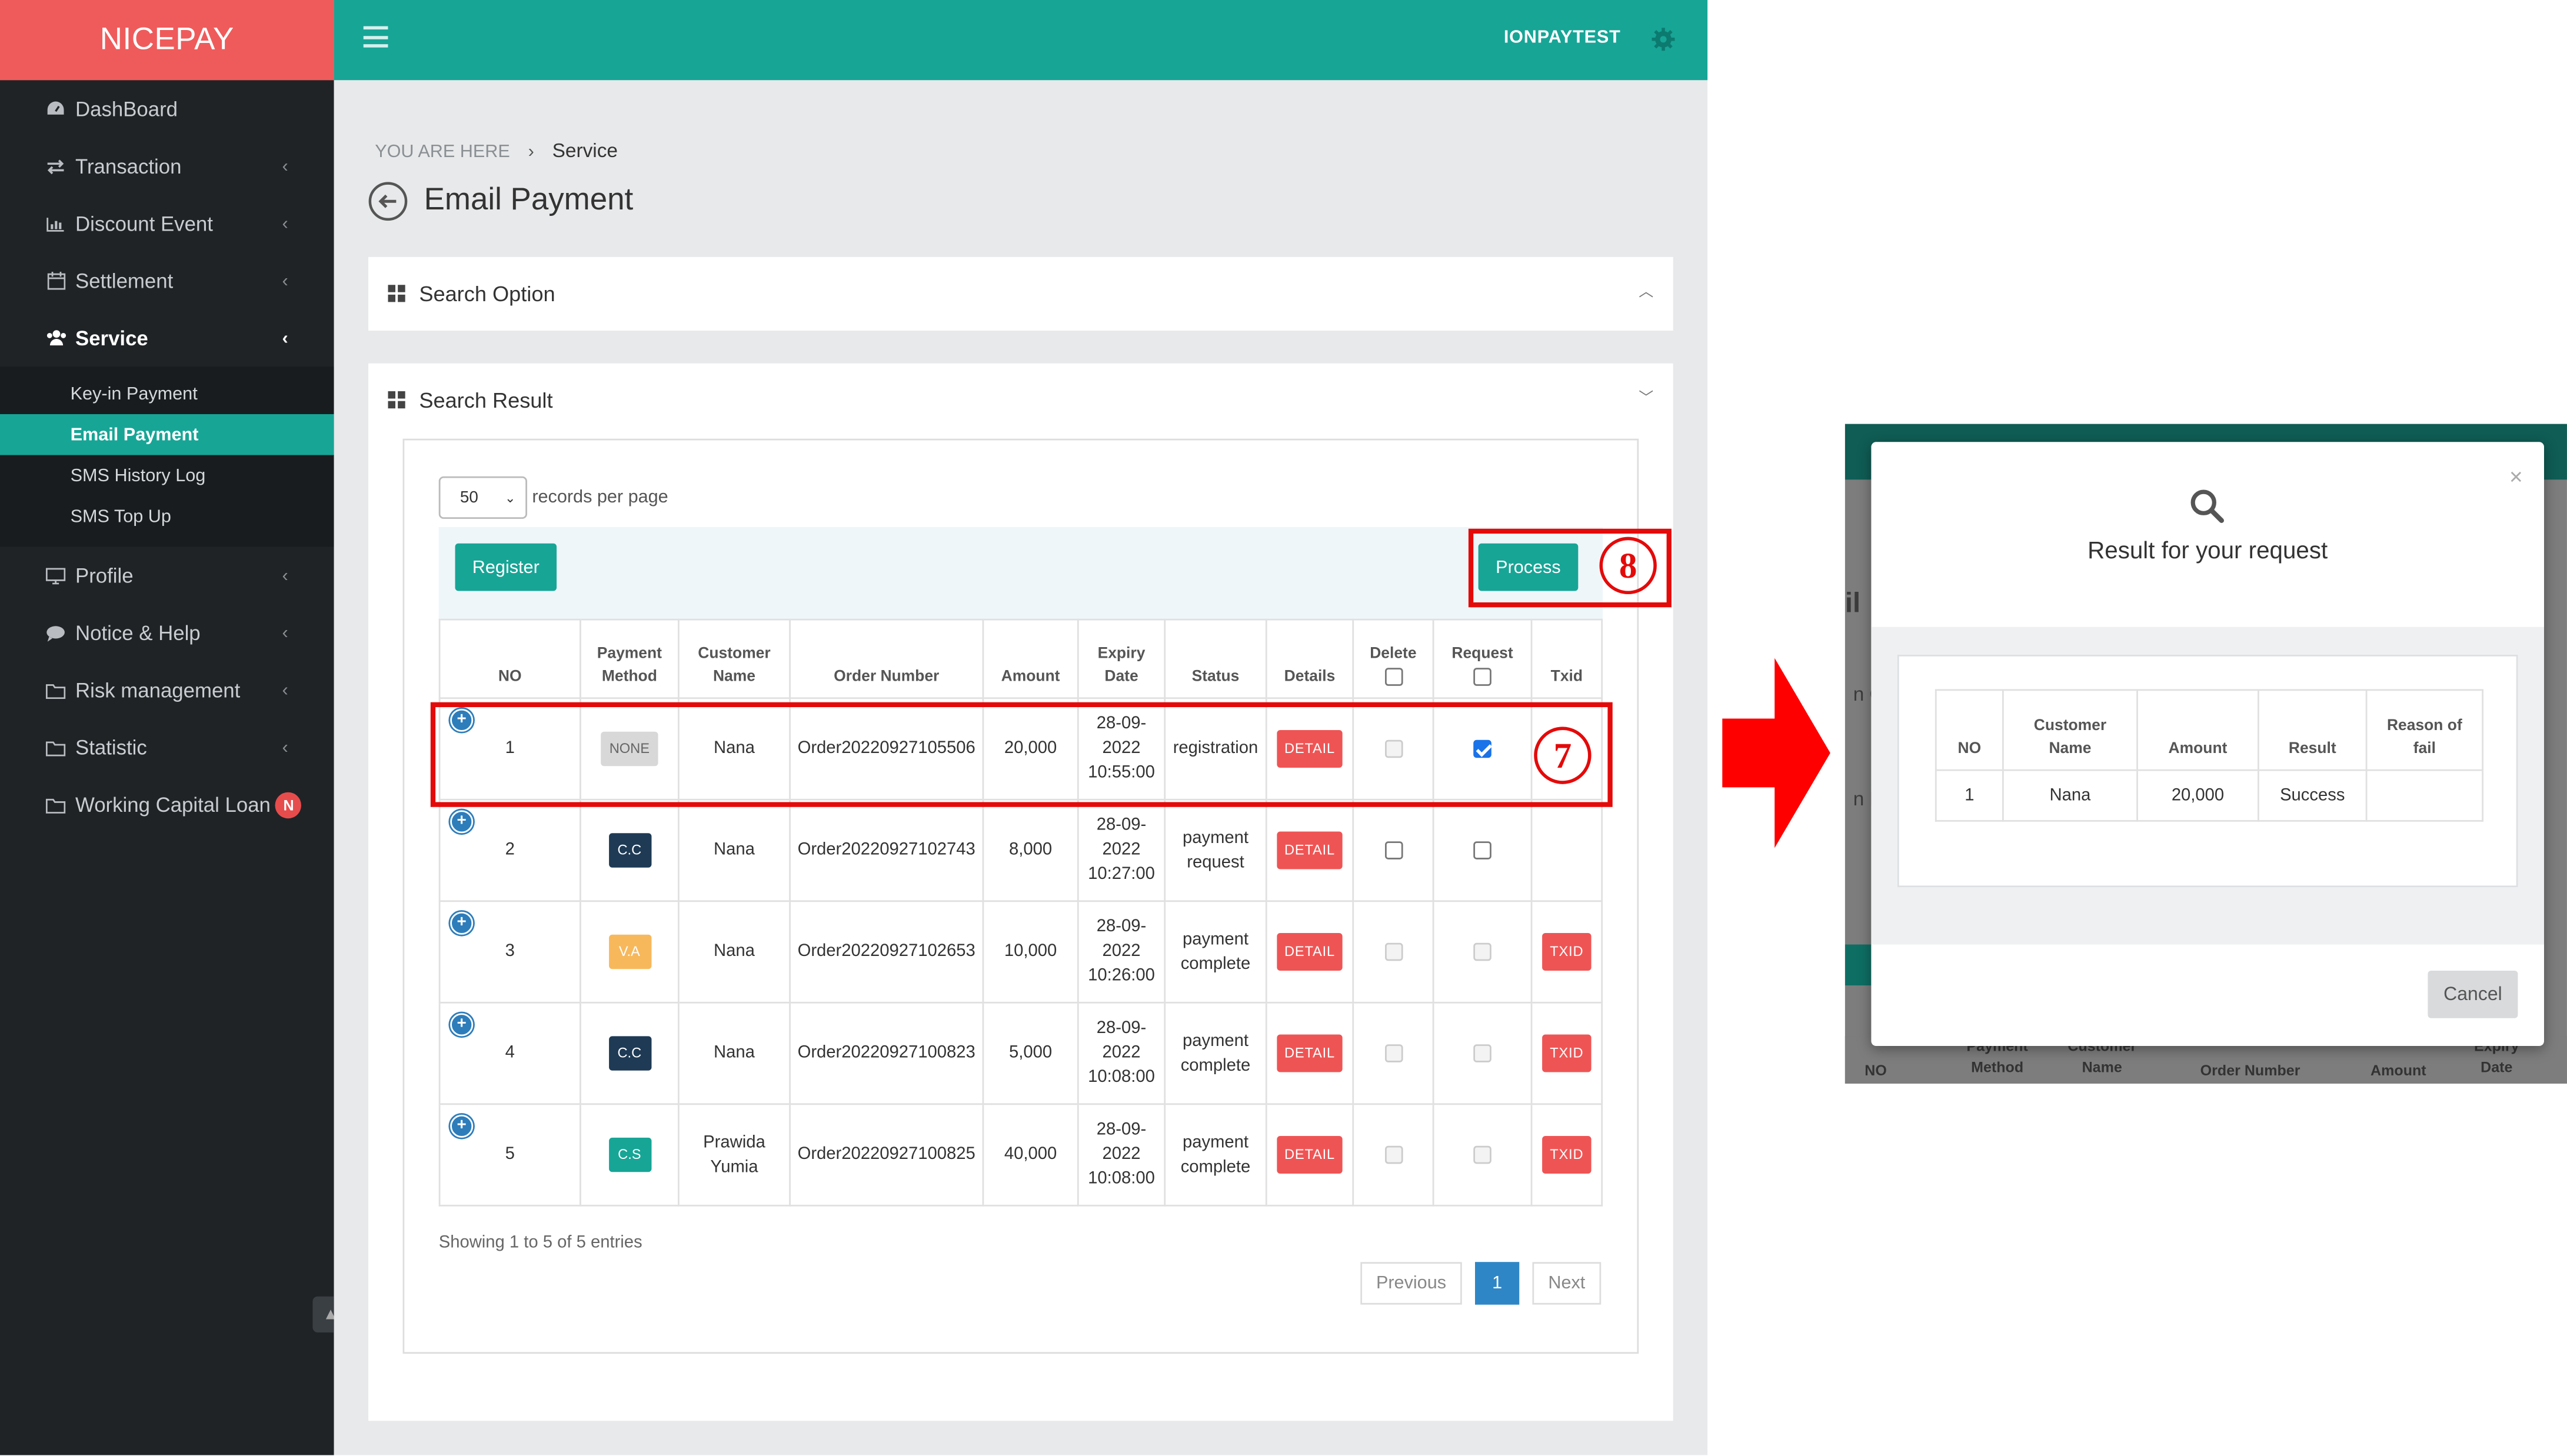 The width and height of the screenshot is (2567, 1456). What do you see at coordinates (1215, 658) in the screenshot?
I see `col-status: Status` at bounding box center [1215, 658].